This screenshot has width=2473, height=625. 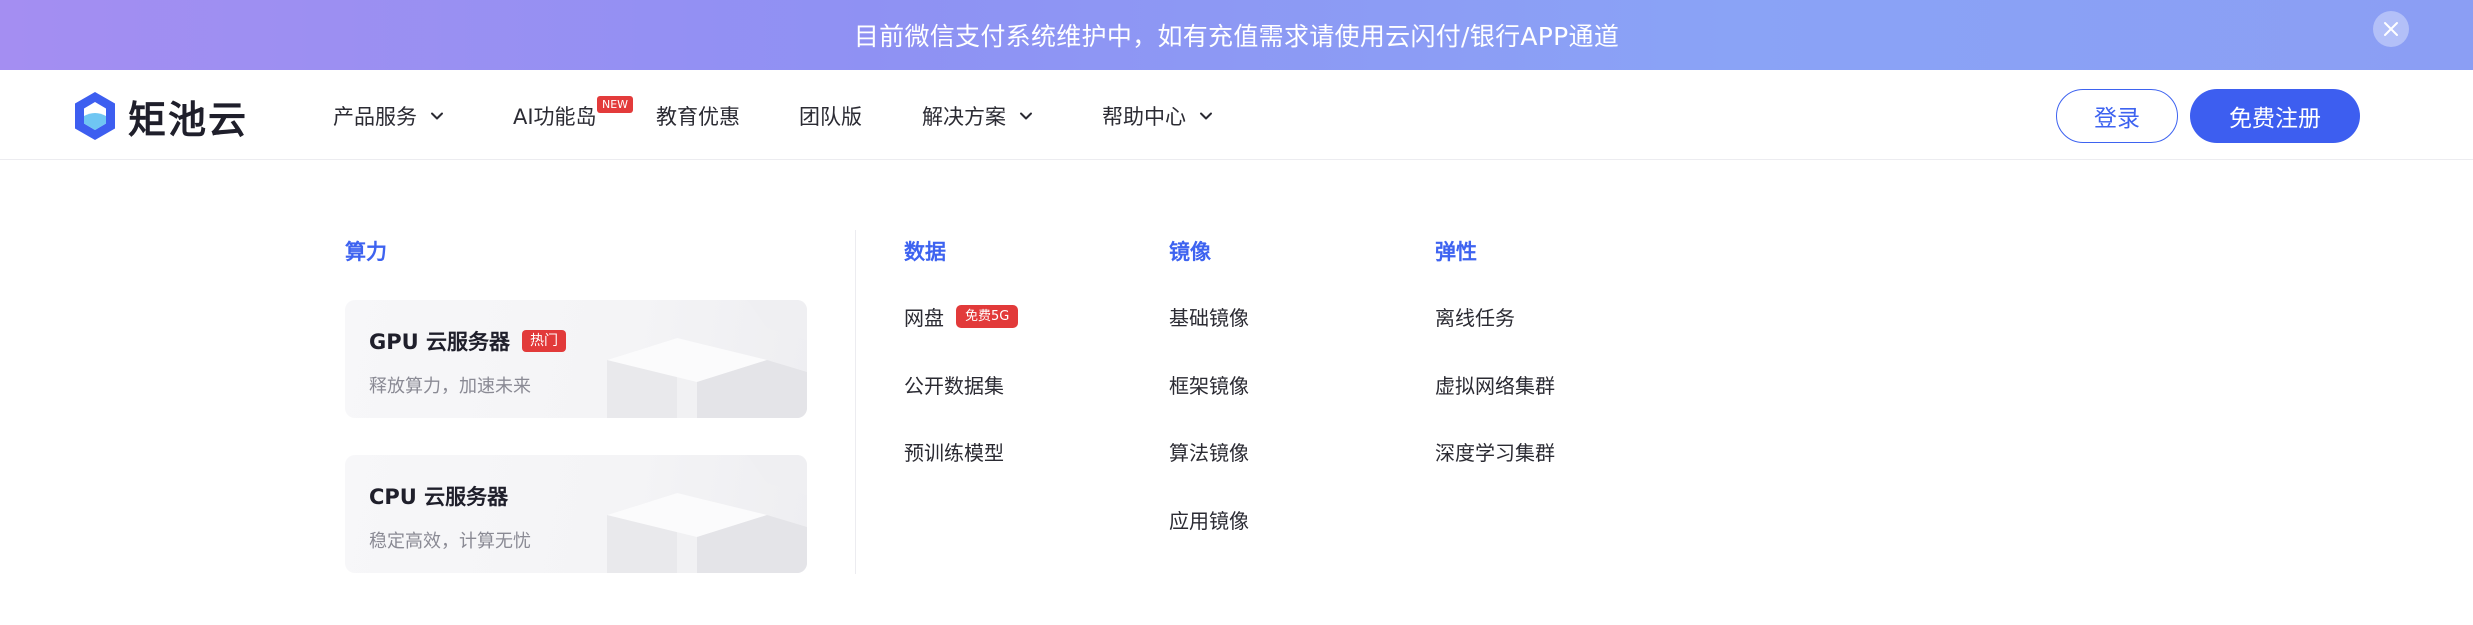 I want to click on menu-link-offline-tasks: 离线任务, so click(x=1475, y=316).